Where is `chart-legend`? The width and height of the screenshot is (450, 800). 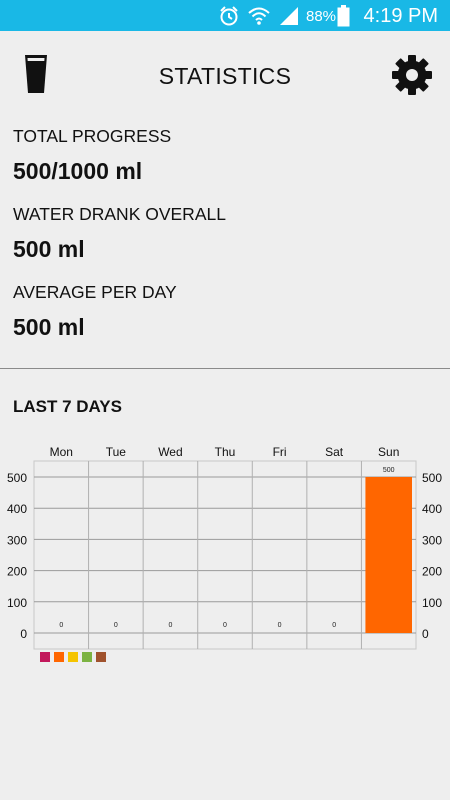 chart-legend is located at coordinates (73, 657).